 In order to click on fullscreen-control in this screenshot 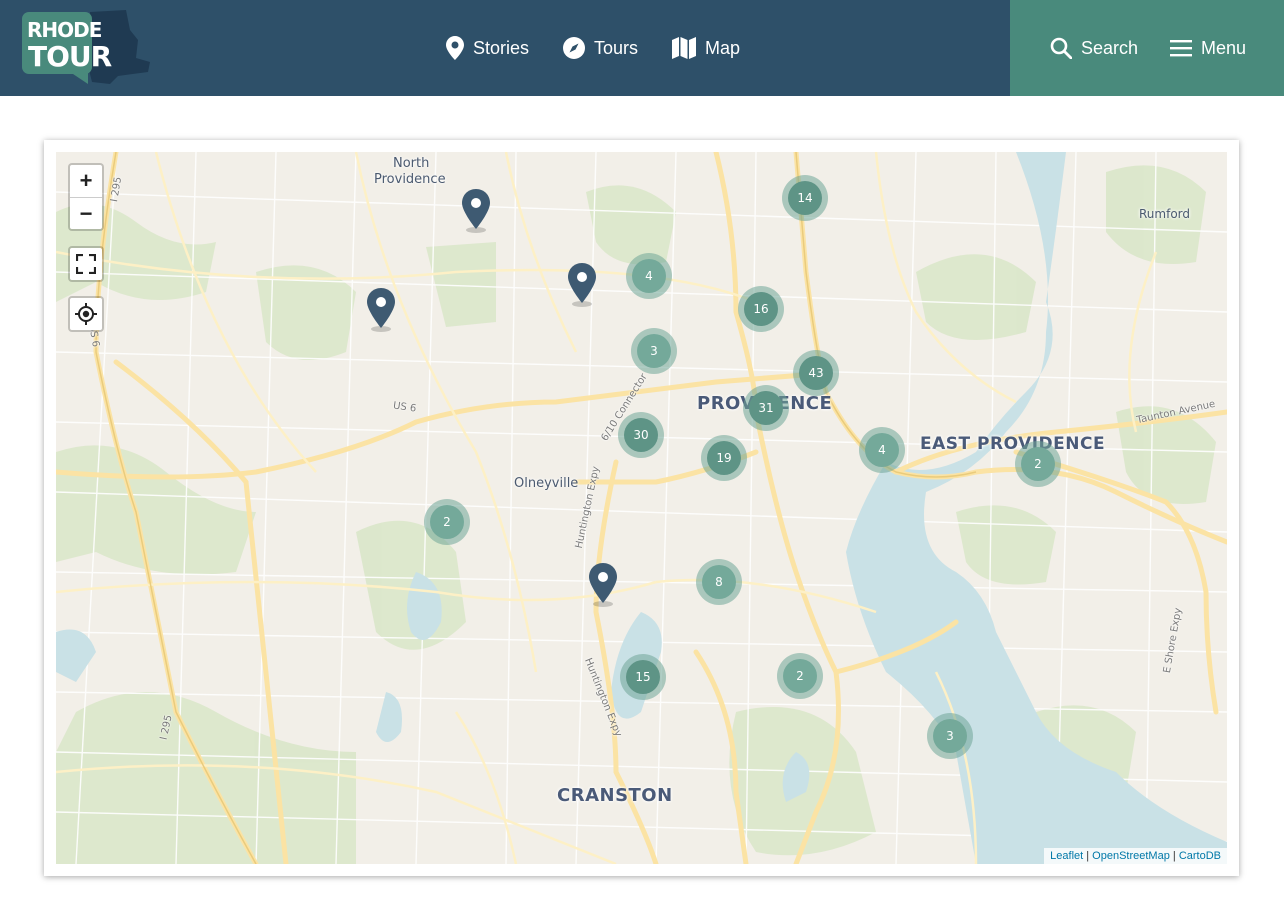, I will do `click(86, 264)`.